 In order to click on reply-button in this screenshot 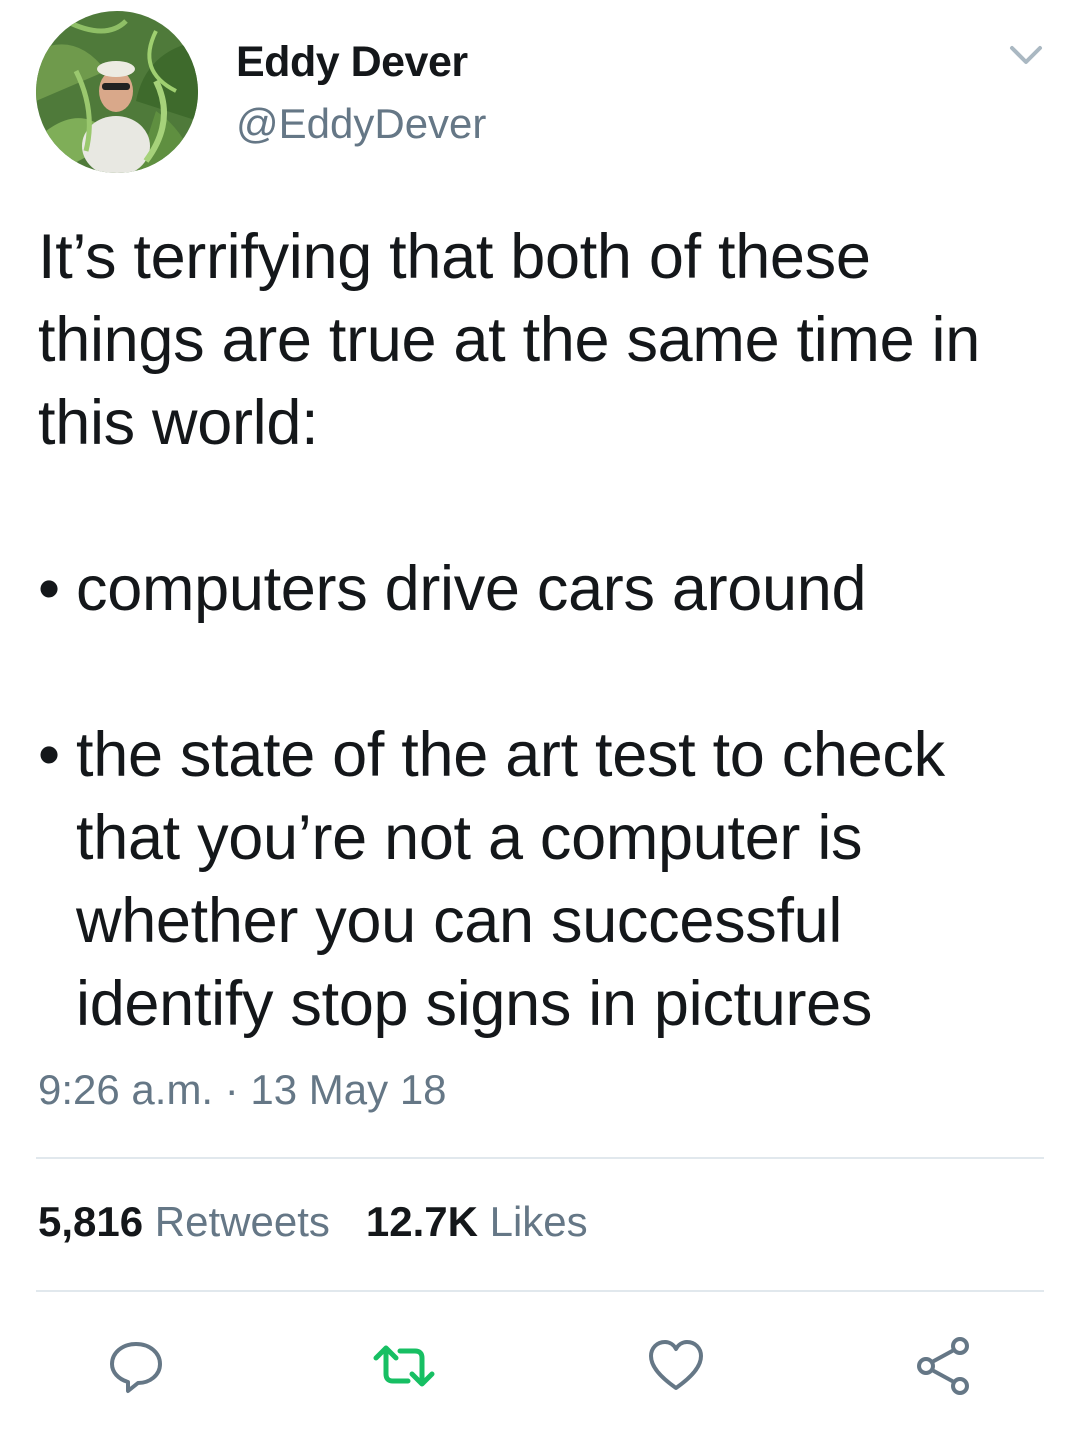, I will do `click(136, 1366)`.